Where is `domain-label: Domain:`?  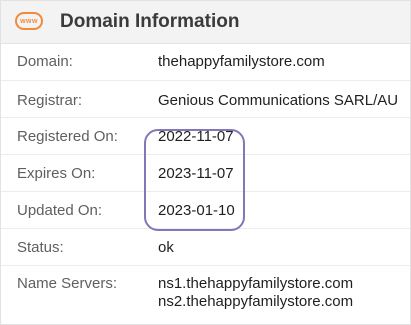 domain-label: Domain: is located at coordinates (45, 61).